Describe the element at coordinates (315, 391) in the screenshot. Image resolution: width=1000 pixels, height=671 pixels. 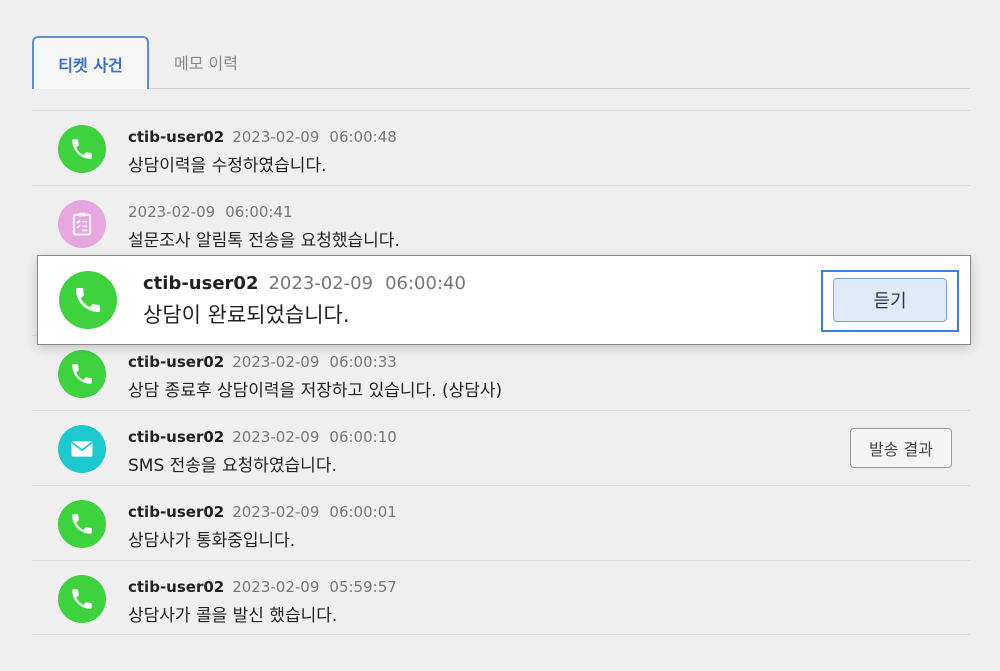
I see `item-message: 상담 종료후 상담이력을 저장하고 있습니다. (상담사)` at that location.